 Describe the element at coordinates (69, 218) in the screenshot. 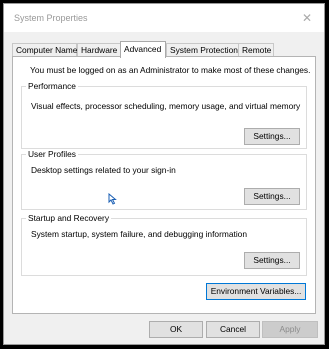

I see `startup-recovery-title: Startup and Recovery` at that location.